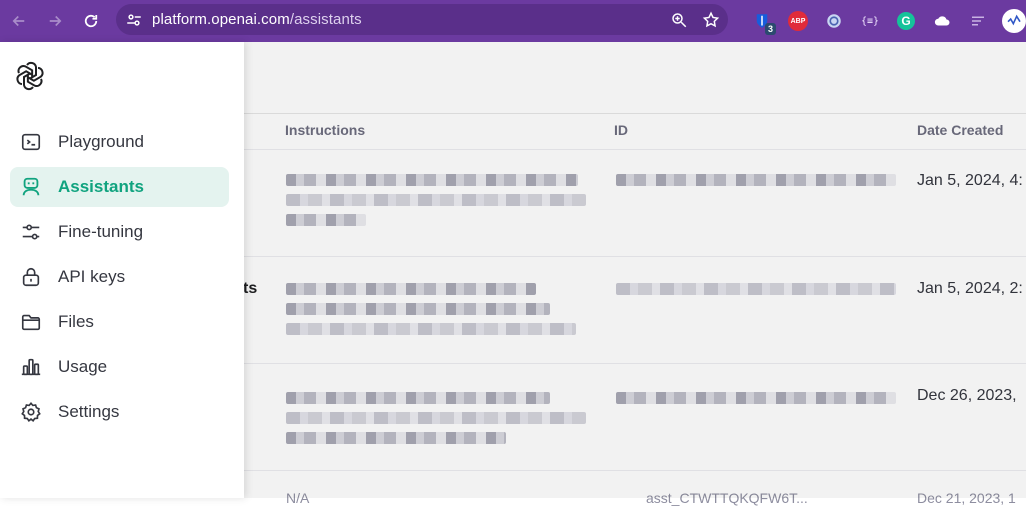 The image size is (1026, 506). Describe the element at coordinates (635, 113) in the screenshot. I see `header-divider` at that location.